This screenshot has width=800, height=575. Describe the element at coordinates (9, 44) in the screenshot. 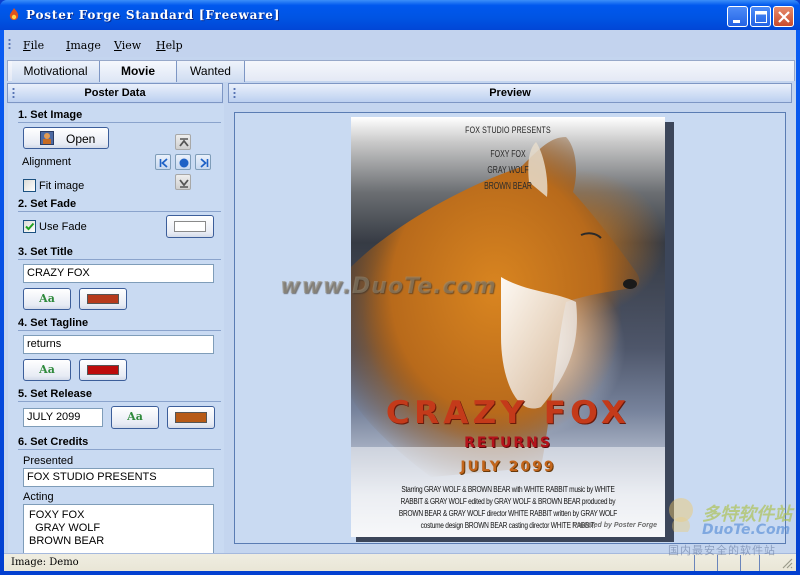

I see `menu-grip-handle` at that location.